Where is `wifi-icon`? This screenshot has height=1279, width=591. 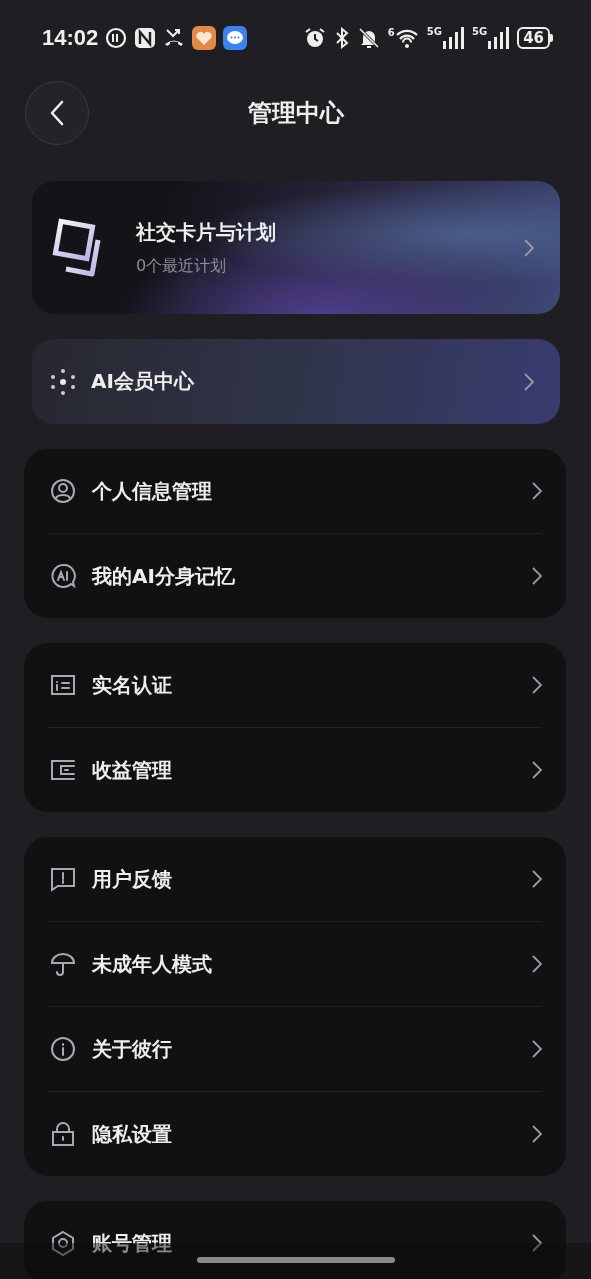 wifi-icon is located at coordinates (406, 38).